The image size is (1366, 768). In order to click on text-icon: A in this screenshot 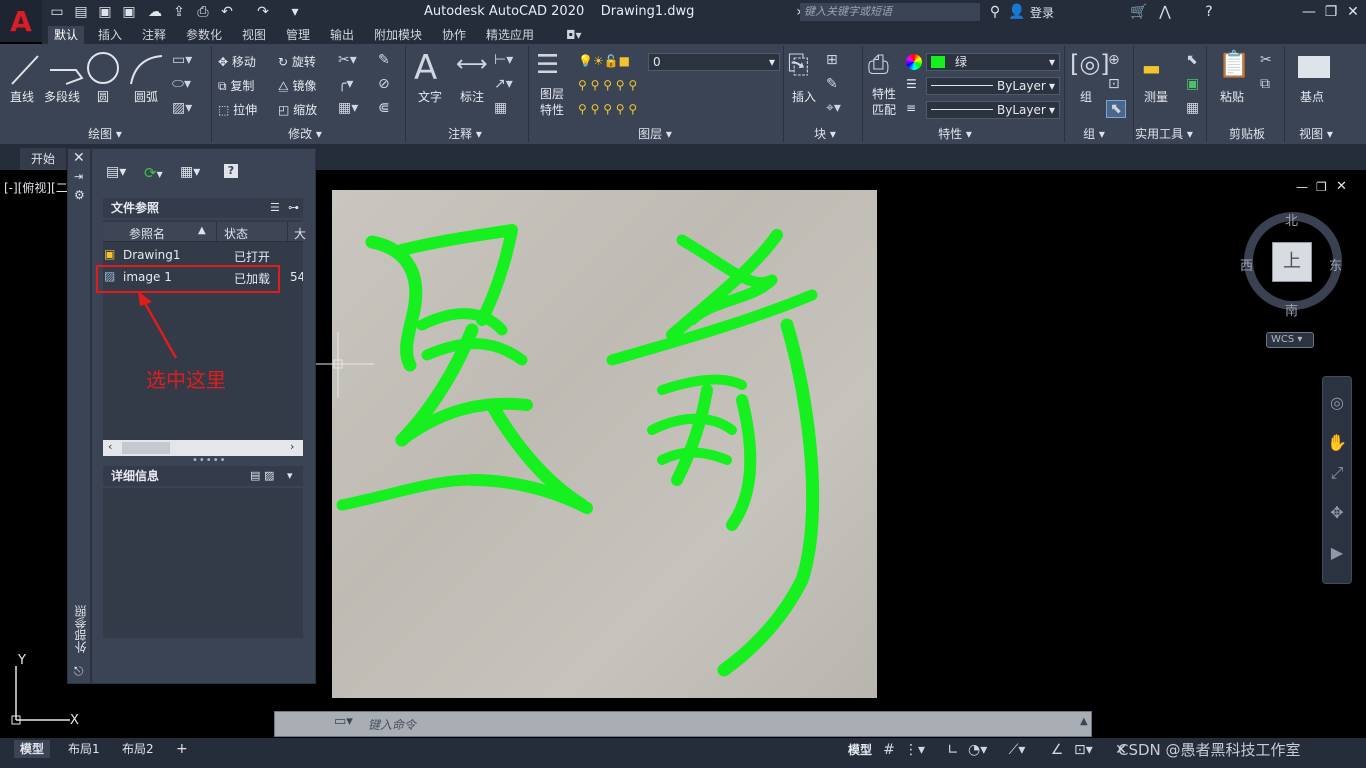, I will do `click(425, 68)`.